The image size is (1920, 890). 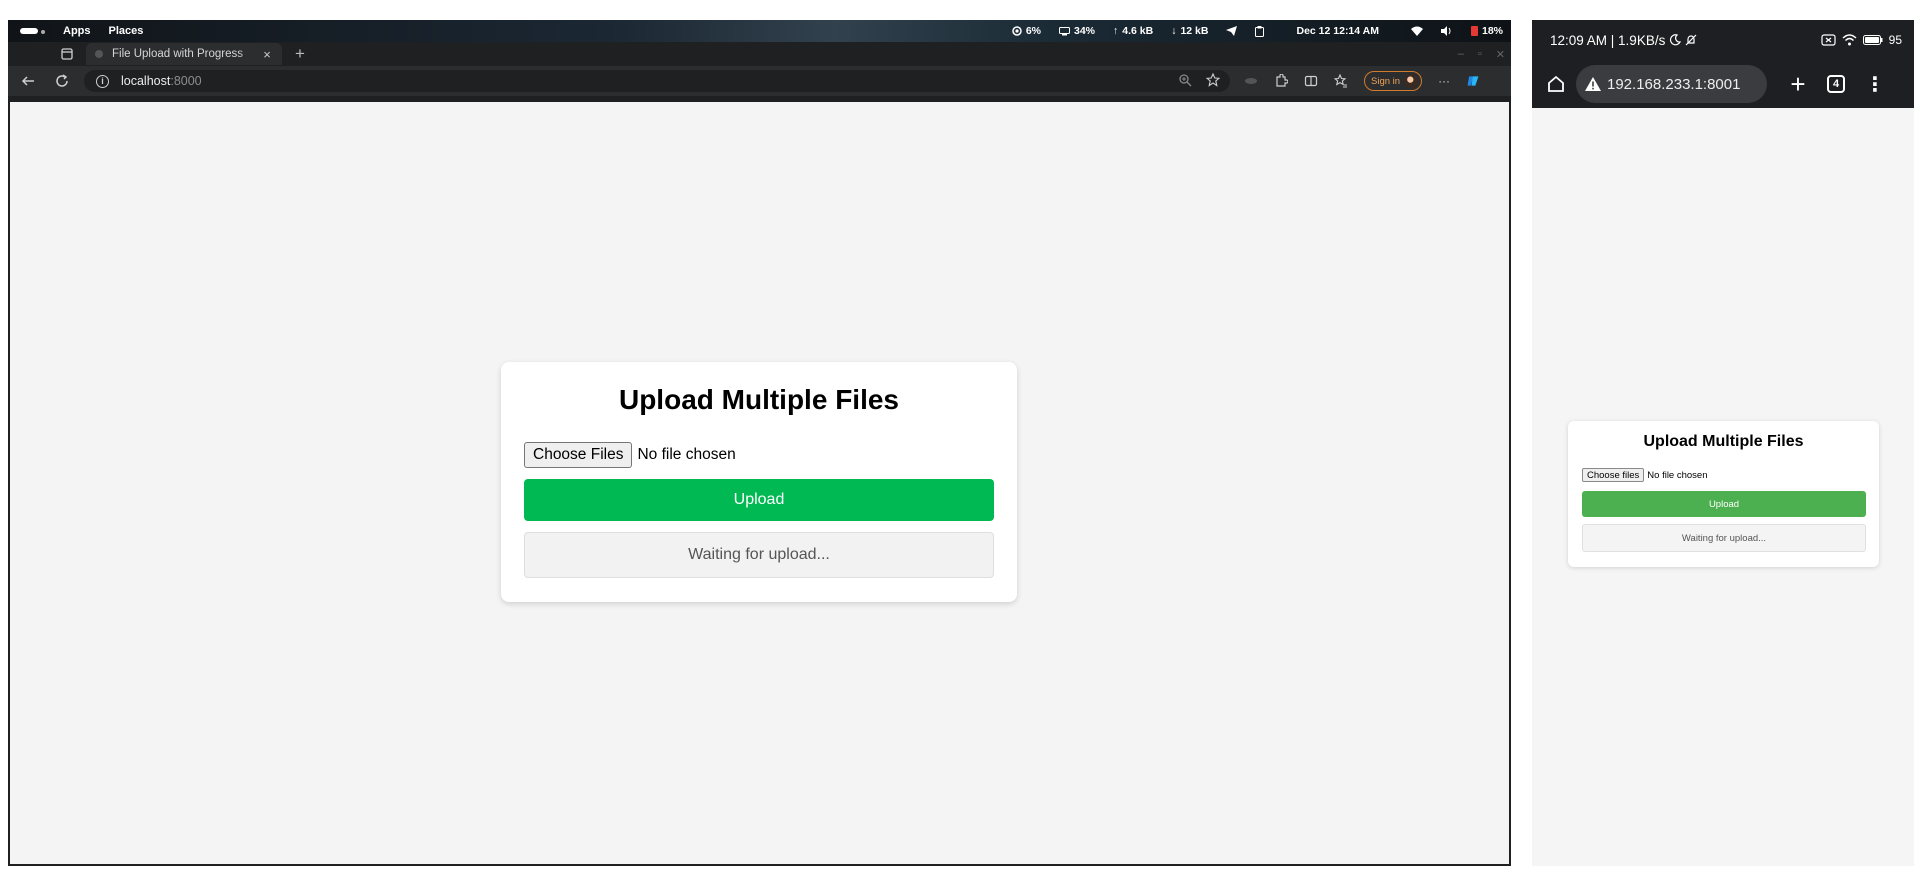 I want to click on clipboard-tray, so click(x=1260, y=31).